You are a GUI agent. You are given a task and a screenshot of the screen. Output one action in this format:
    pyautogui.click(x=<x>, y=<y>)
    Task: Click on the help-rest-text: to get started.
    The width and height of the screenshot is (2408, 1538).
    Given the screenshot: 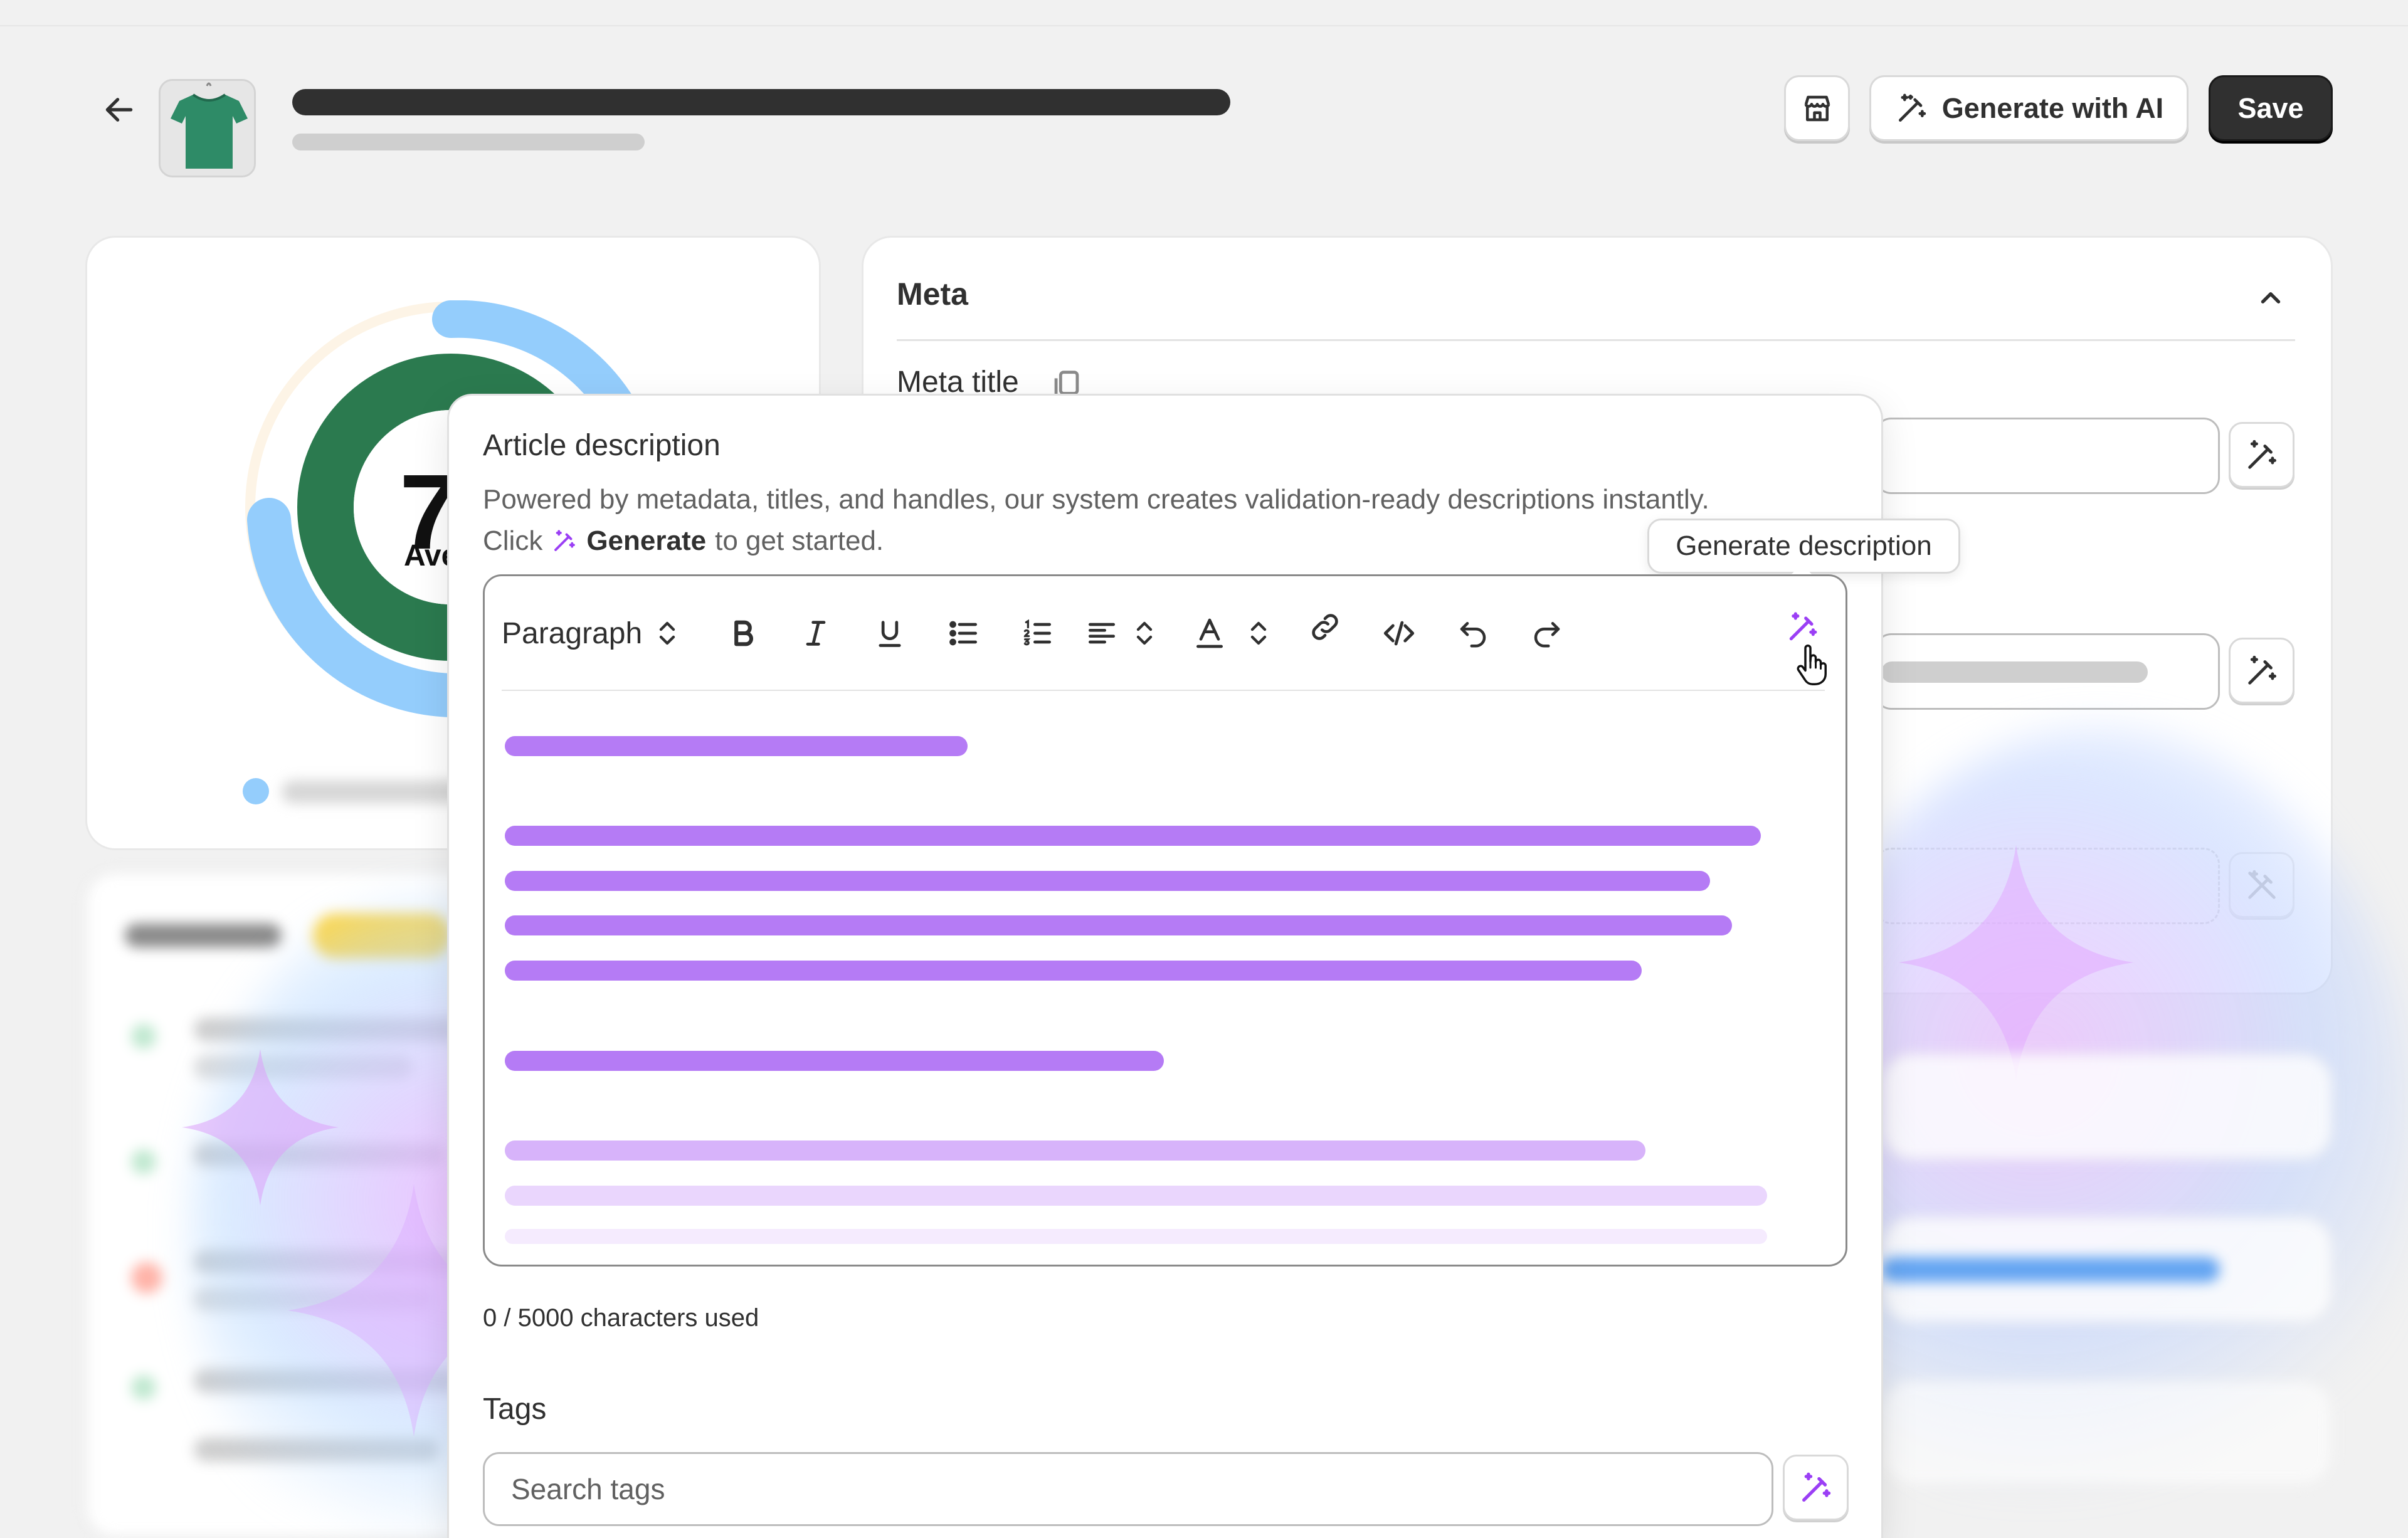 What is the action you would take?
    pyautogui.click(x=799, y=540)
    